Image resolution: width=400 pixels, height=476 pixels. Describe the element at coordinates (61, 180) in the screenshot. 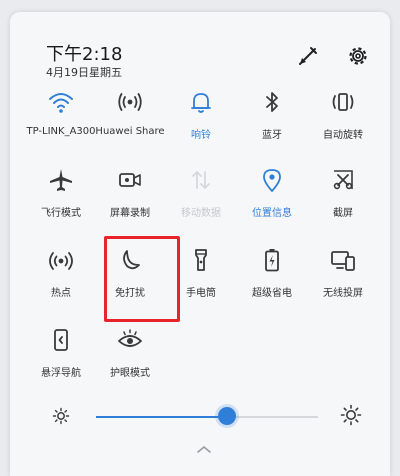

I see `airplane-icon` at that location.